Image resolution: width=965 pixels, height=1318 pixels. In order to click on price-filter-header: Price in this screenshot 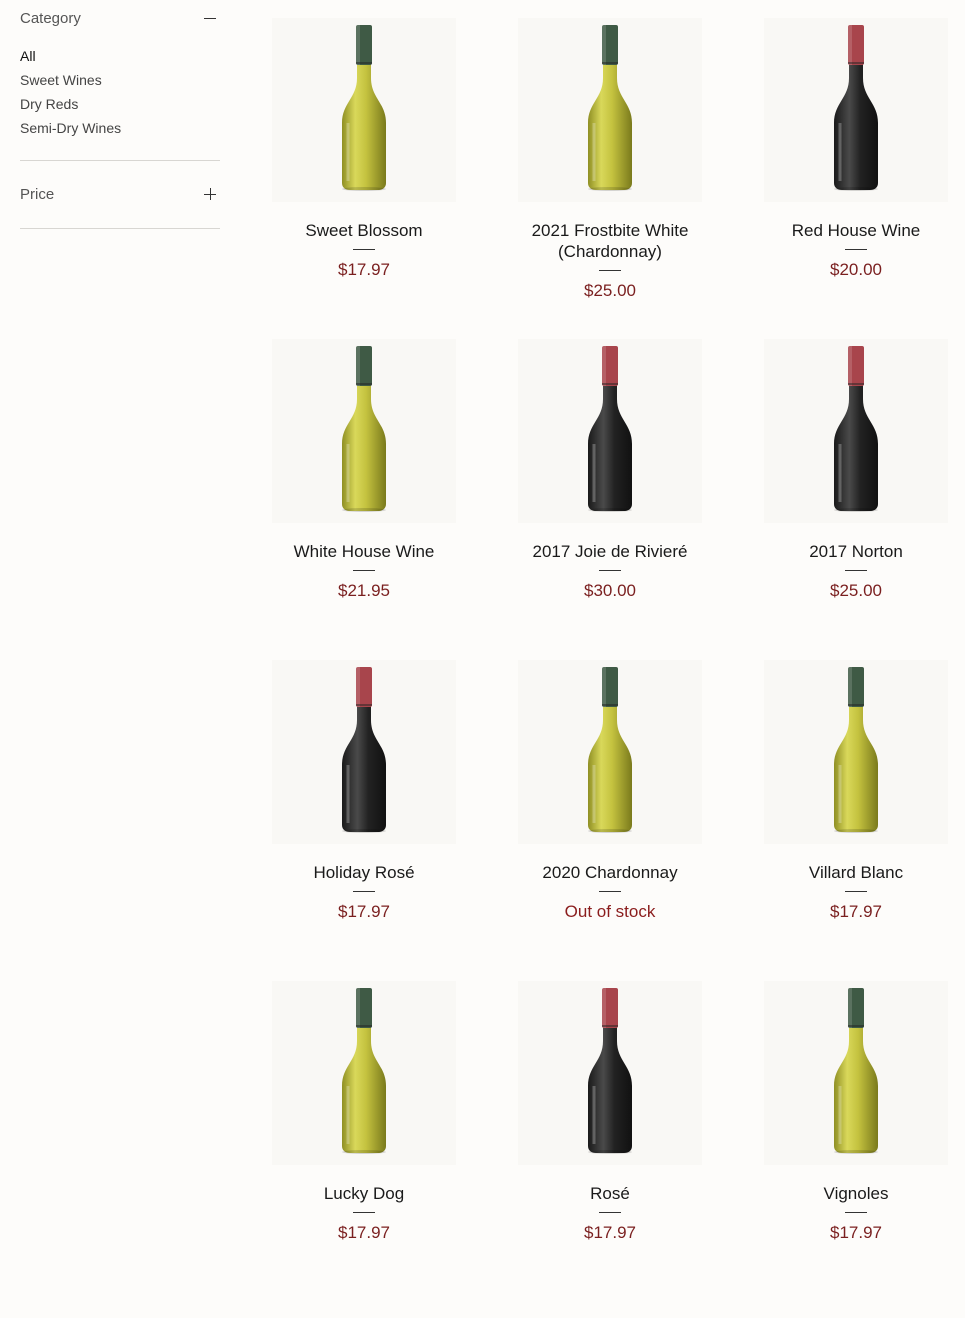, I will do `click(120, 194)`.